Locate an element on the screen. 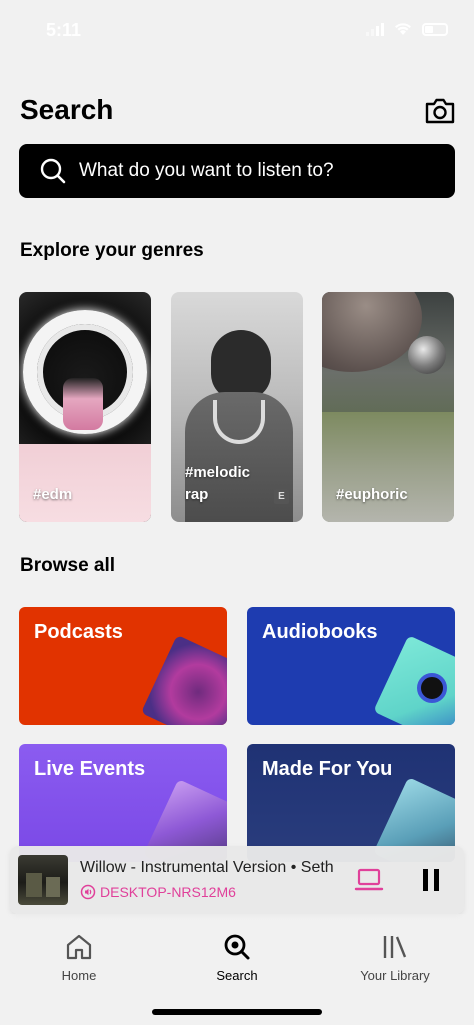  now-playing-device: DESKTOP-NRS12M6 is located at coordinates (158, 892).